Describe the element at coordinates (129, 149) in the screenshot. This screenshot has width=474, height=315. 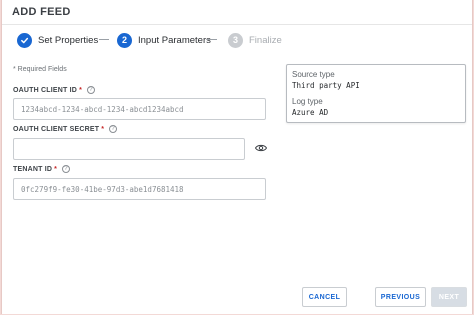
I see `client-secret-input` at that location.